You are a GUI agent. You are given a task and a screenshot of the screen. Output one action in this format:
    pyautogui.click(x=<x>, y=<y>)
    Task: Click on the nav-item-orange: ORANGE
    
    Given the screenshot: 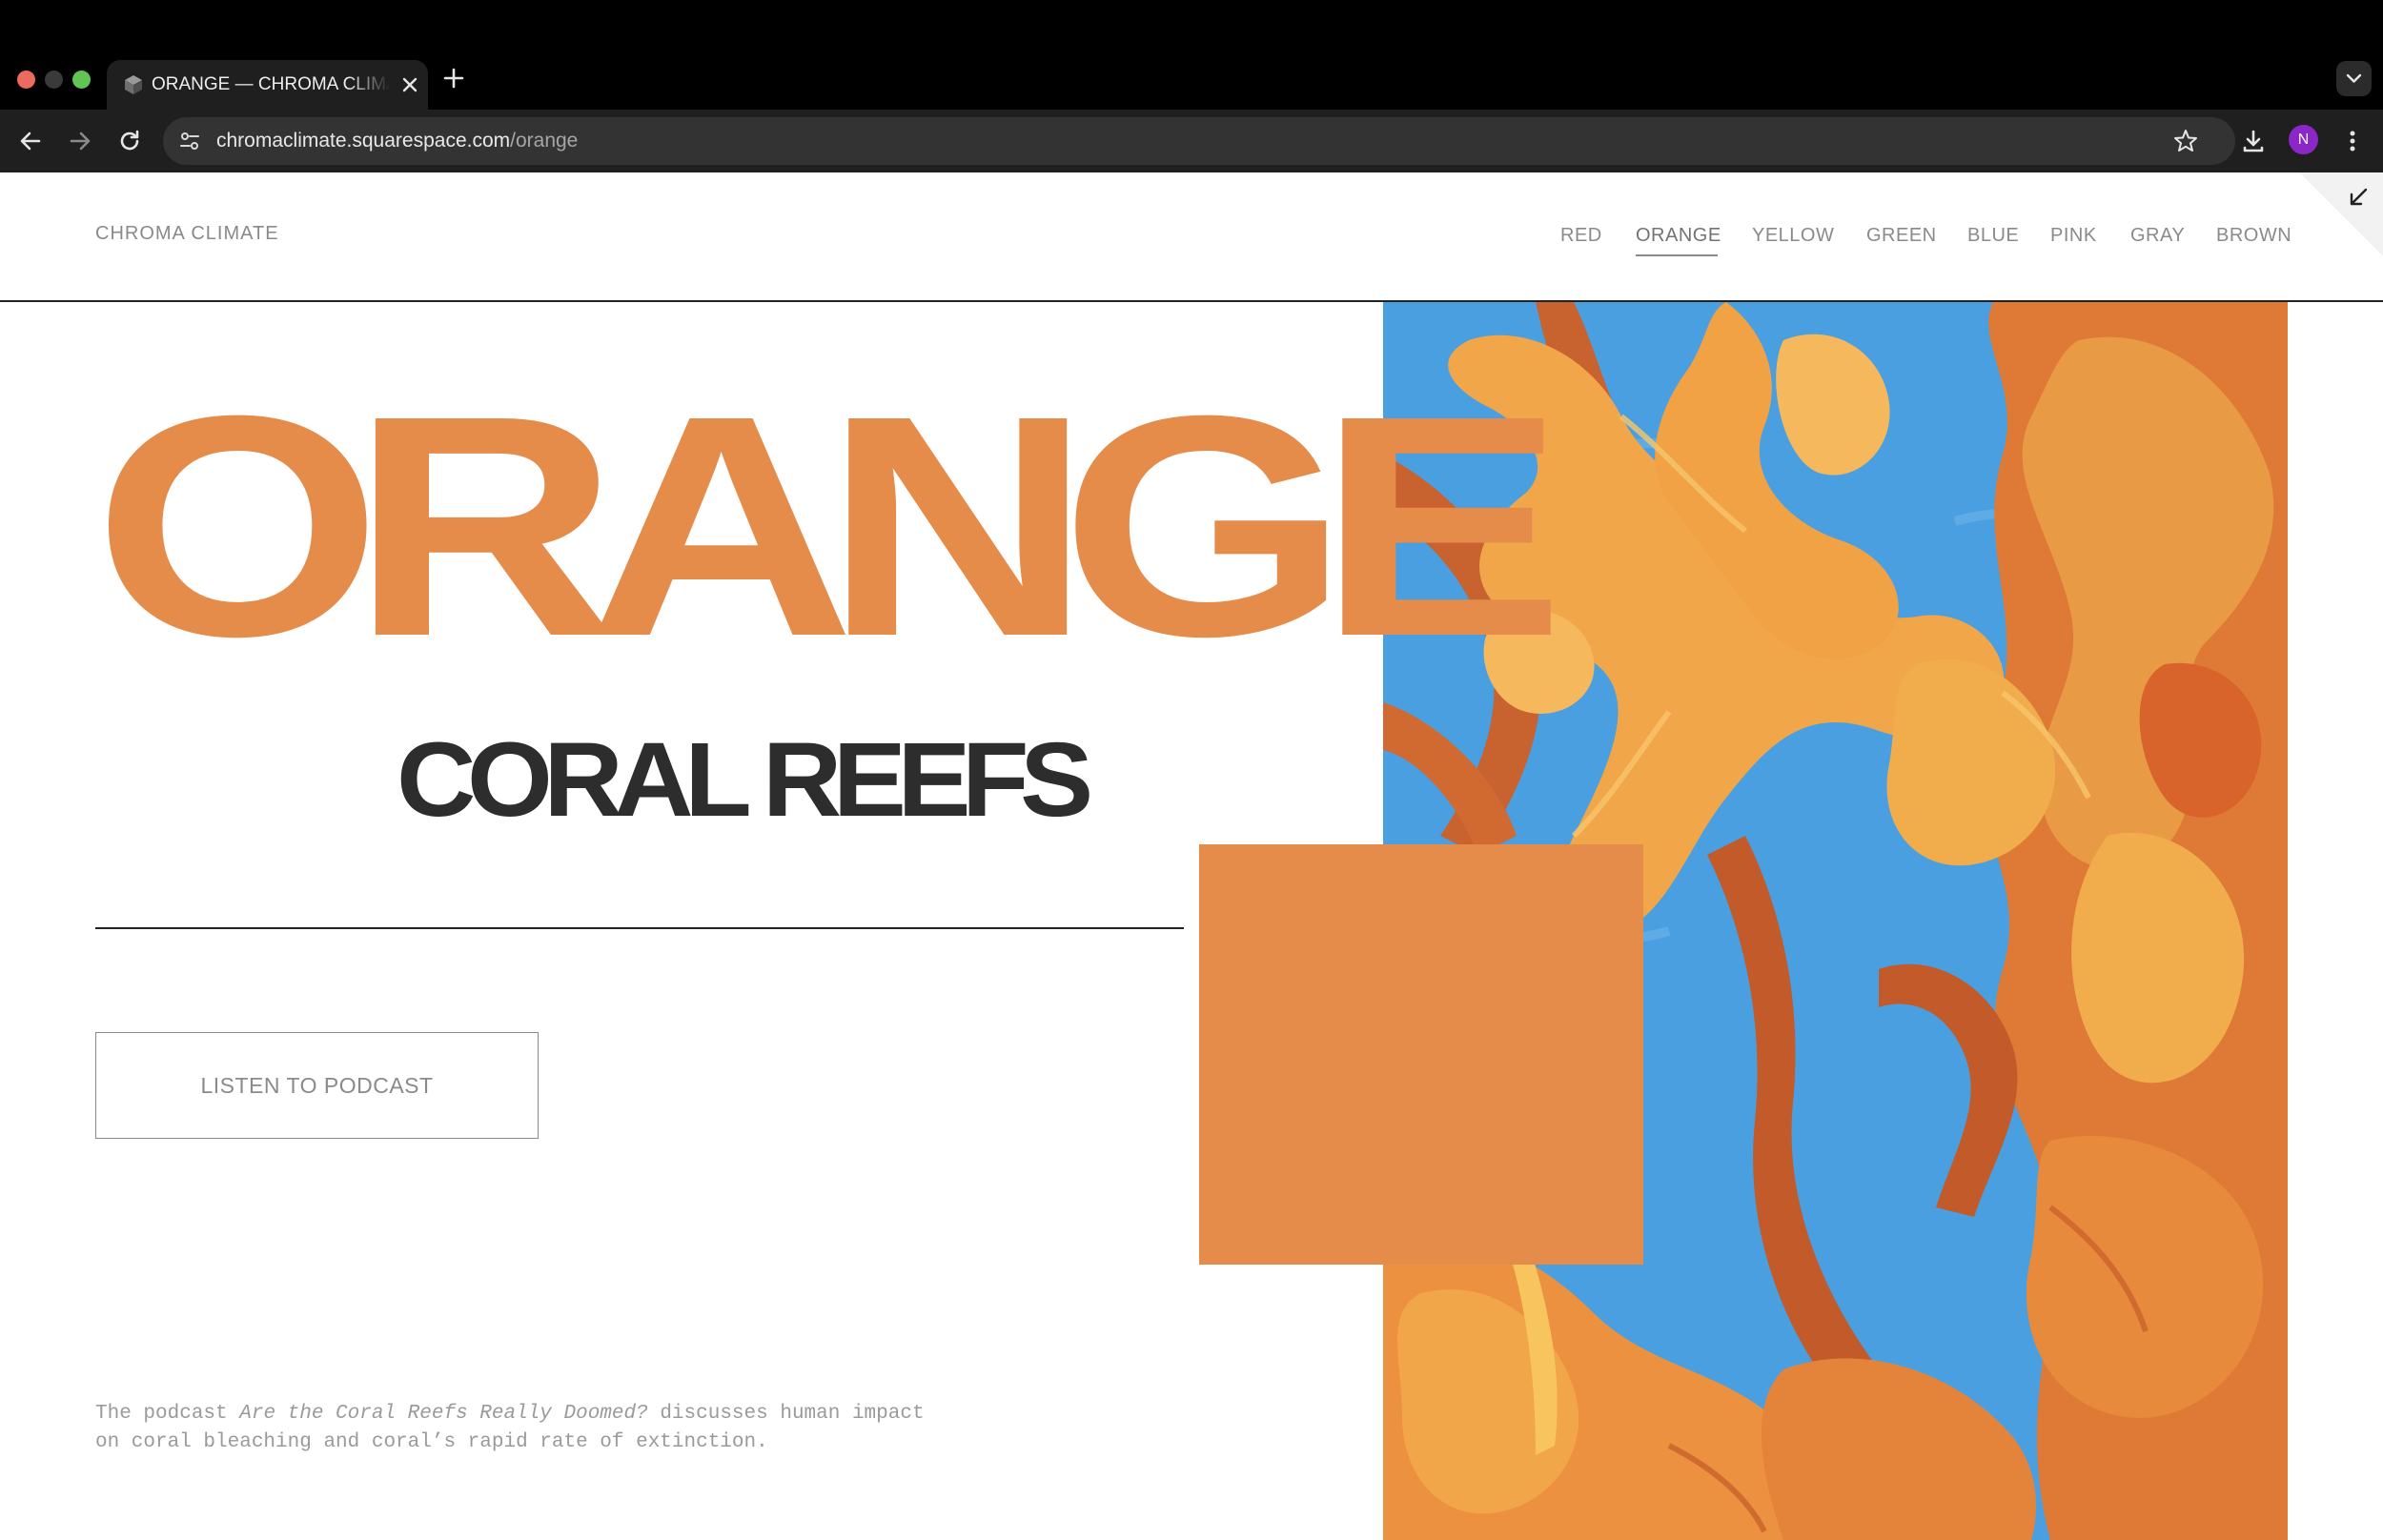 What is the action you would take?
    pyautogui.click(x=1679, y=236)
    